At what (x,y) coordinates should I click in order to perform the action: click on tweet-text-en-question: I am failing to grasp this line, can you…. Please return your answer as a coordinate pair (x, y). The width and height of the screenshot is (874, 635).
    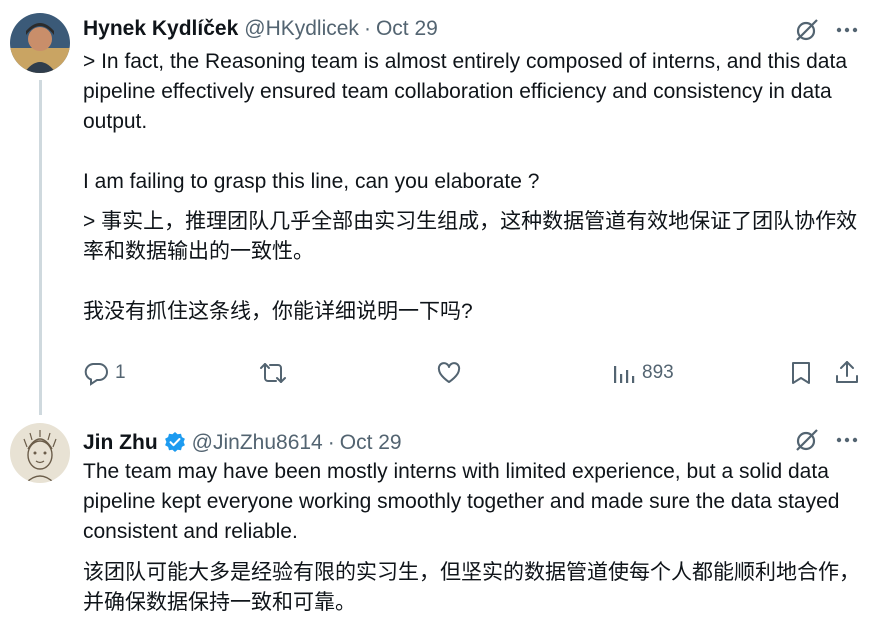
    Looking at the image, I should click on (311, 181).